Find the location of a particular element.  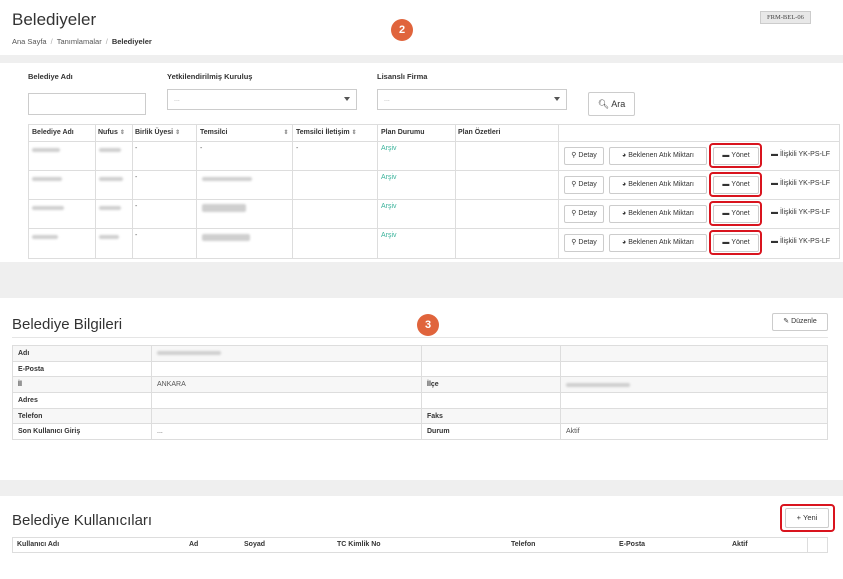

col-ad: Ad is located at coordinates (193, 544).